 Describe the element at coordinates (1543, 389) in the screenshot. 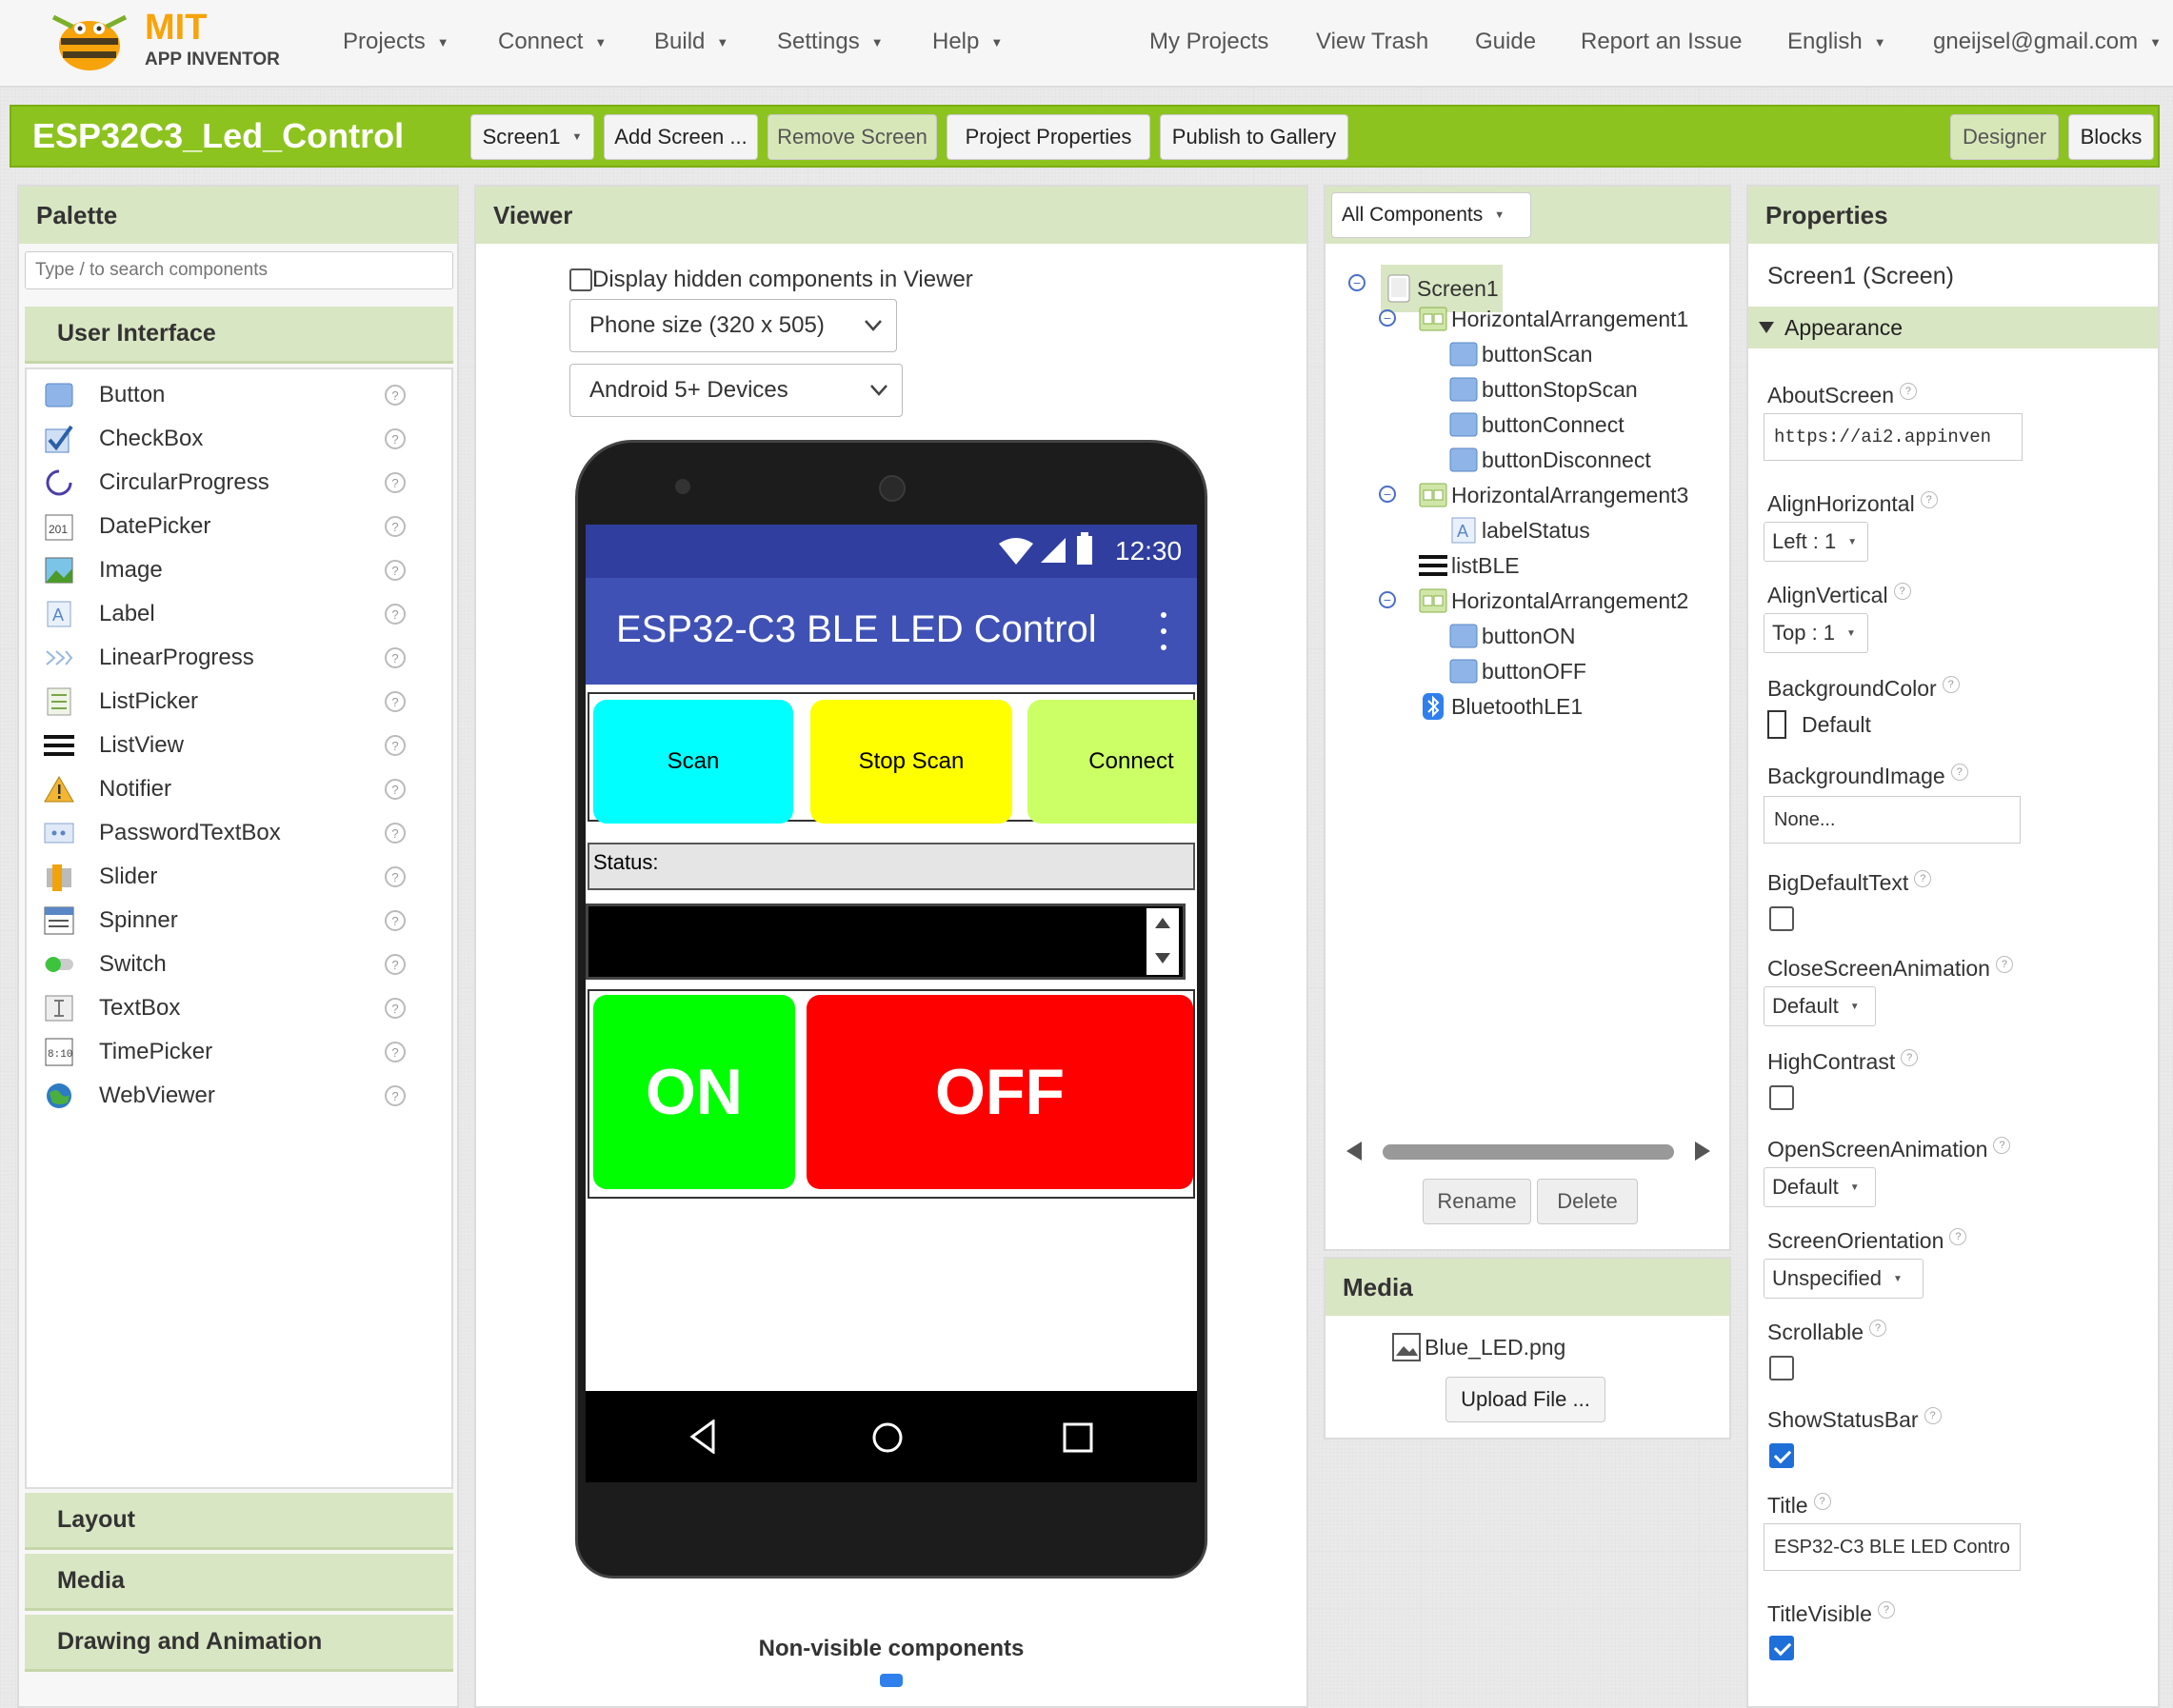

I see `tree-node-buttonstopscan: buttonStopScan` at that location.